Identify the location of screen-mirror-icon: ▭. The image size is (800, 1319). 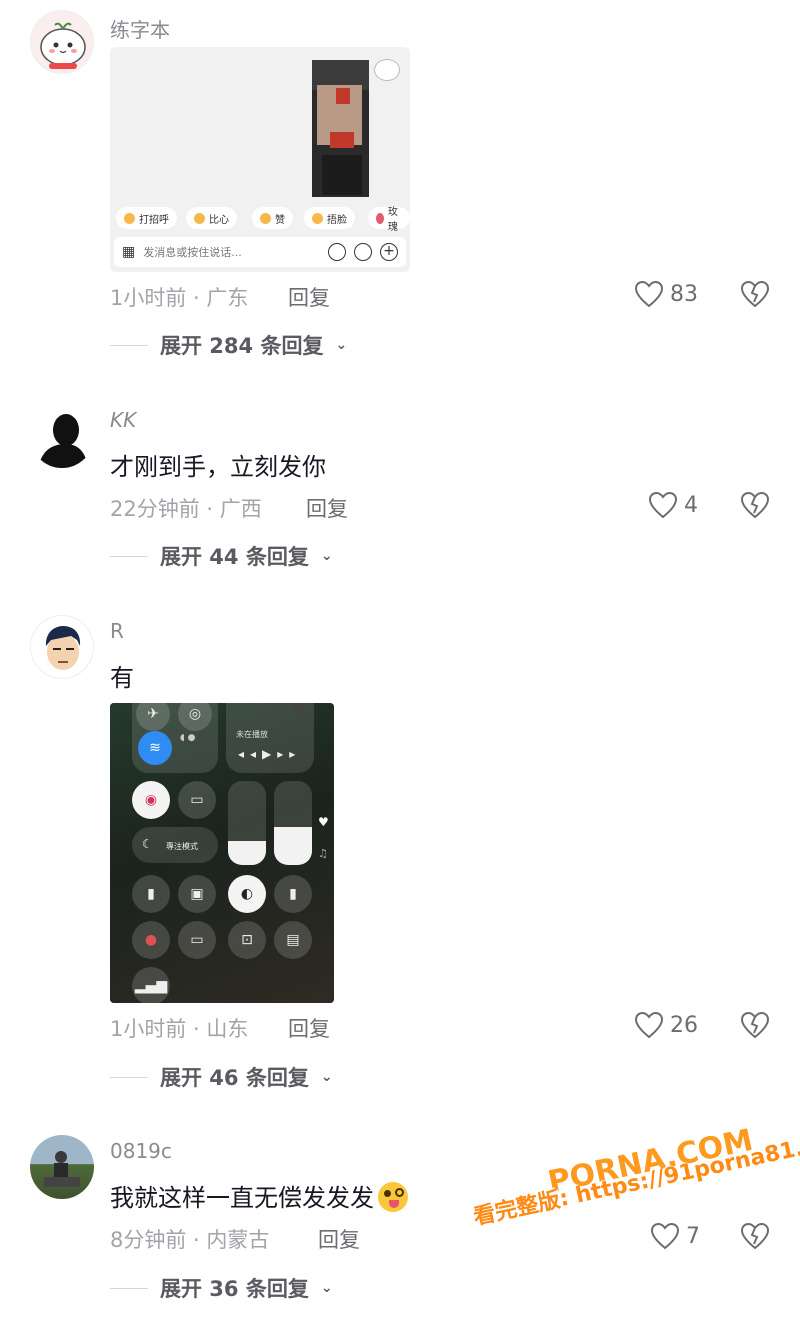
(197, 800).